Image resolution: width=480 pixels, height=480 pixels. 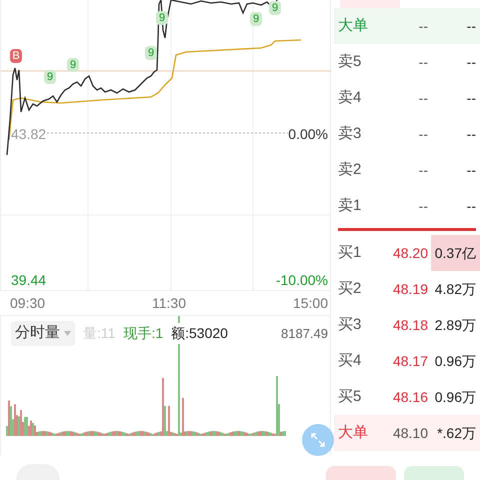 I want to click on order-level-label: 卖1, so click(x=350, y=206).